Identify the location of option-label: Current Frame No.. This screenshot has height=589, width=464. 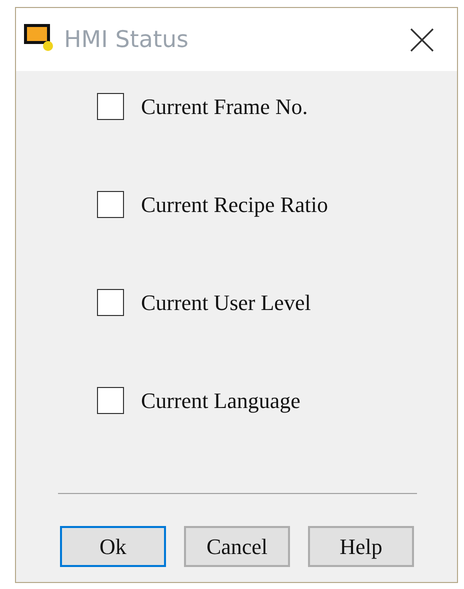
(224, 107).